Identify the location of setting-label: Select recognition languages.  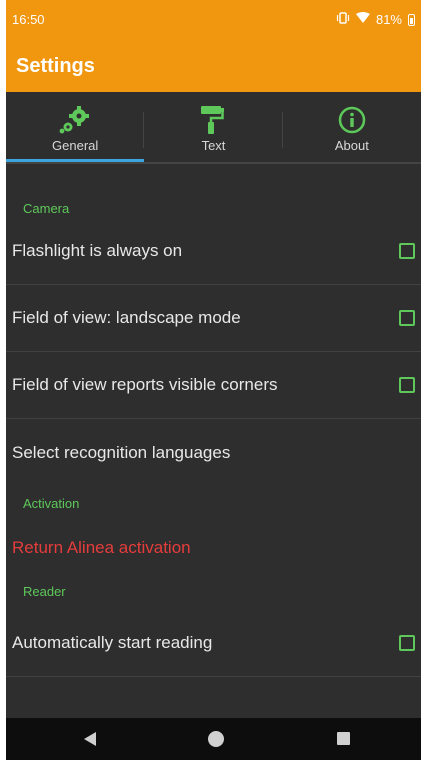
(121, 452).